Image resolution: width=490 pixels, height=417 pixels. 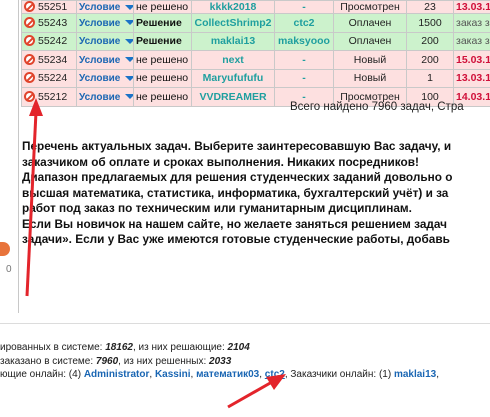 What do you see at coordinates (245, 323) in the screenshot?
I see `divider` at bounding box center [245, 323].